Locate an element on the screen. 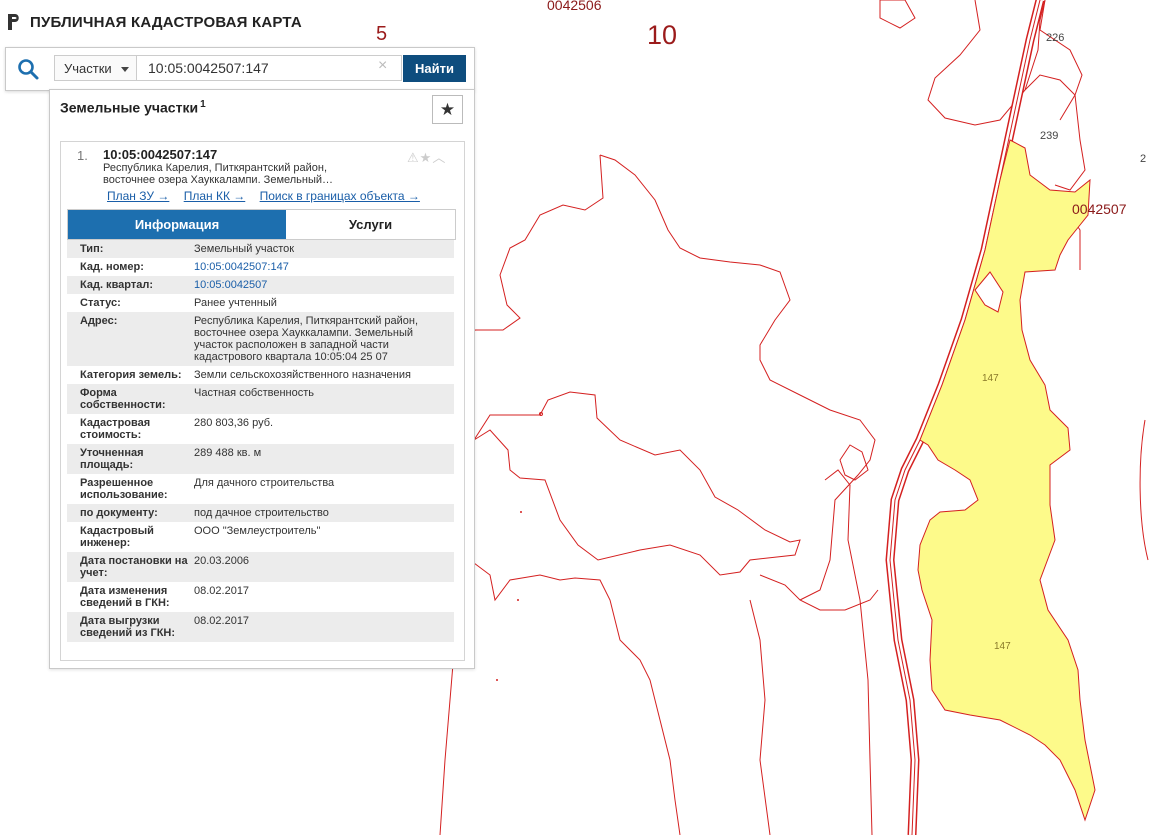 The image size is (1152, 835). table-row: Тип: Земельный участок is located at coordinates (260, 249).